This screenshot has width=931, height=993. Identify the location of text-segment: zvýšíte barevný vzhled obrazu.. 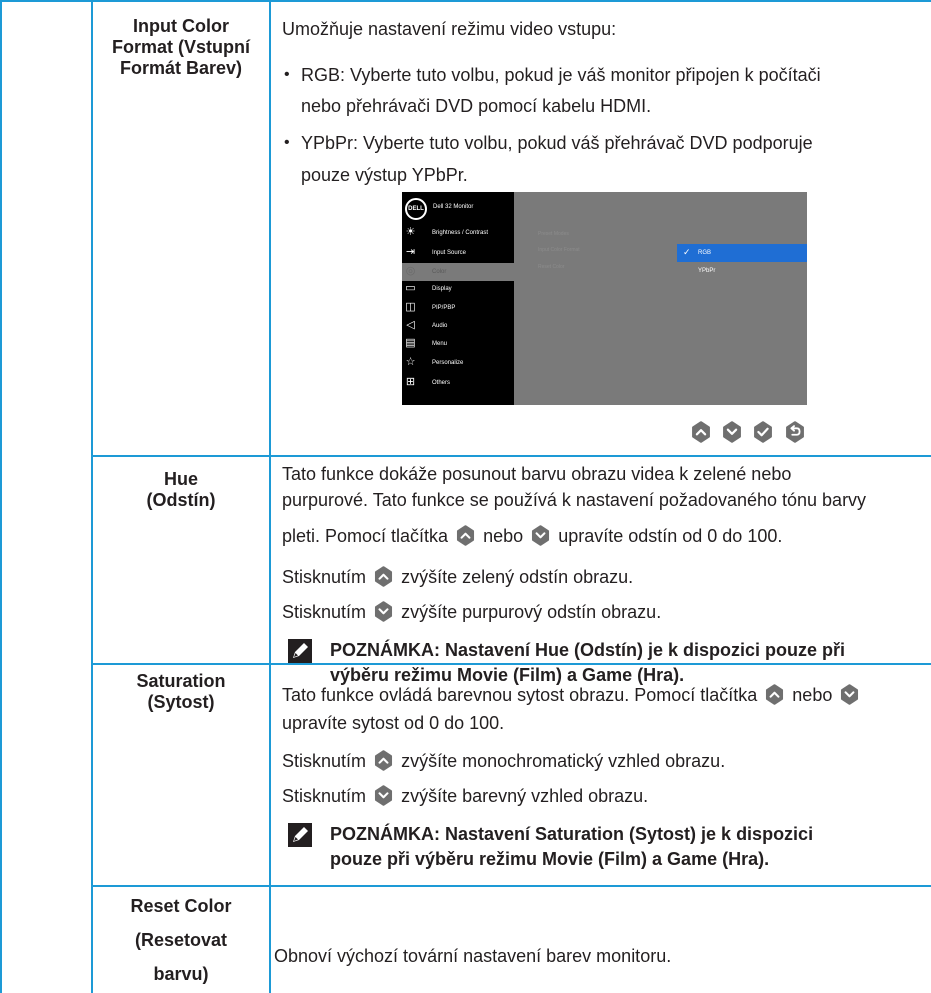
(525, 796).